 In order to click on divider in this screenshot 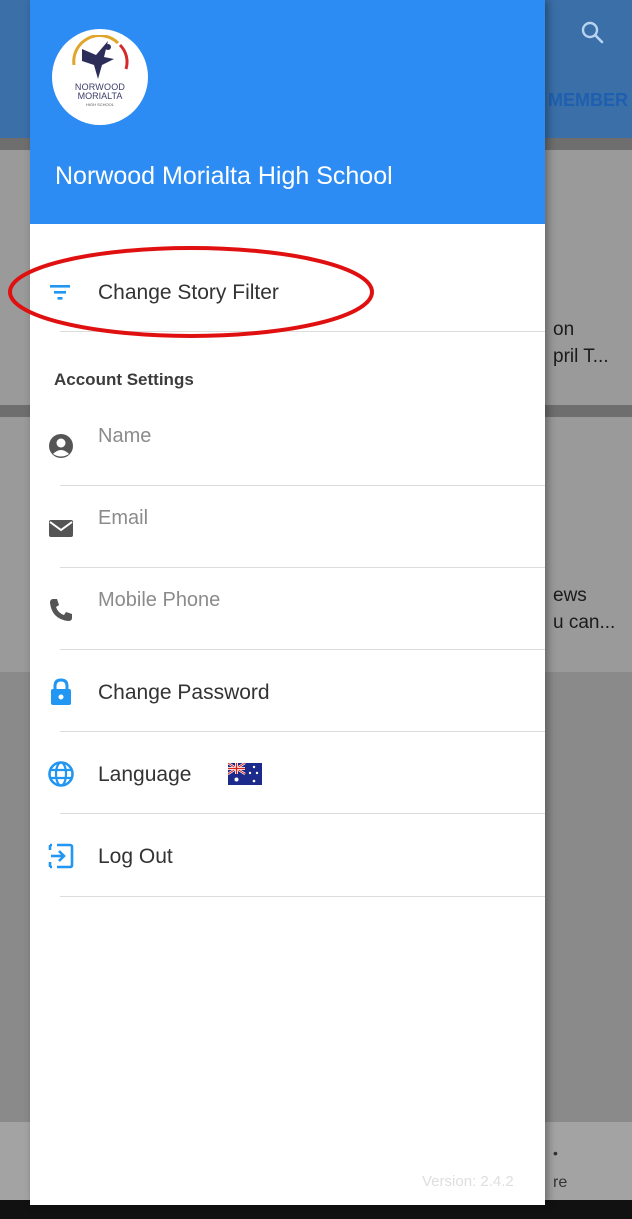, I will do `click(302, 896)`.